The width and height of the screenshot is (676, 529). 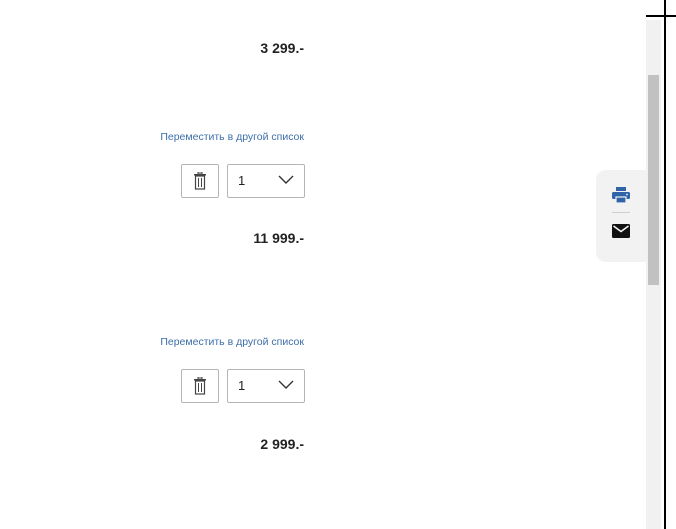 I want to click on email-button, so click(x=621, y=231).